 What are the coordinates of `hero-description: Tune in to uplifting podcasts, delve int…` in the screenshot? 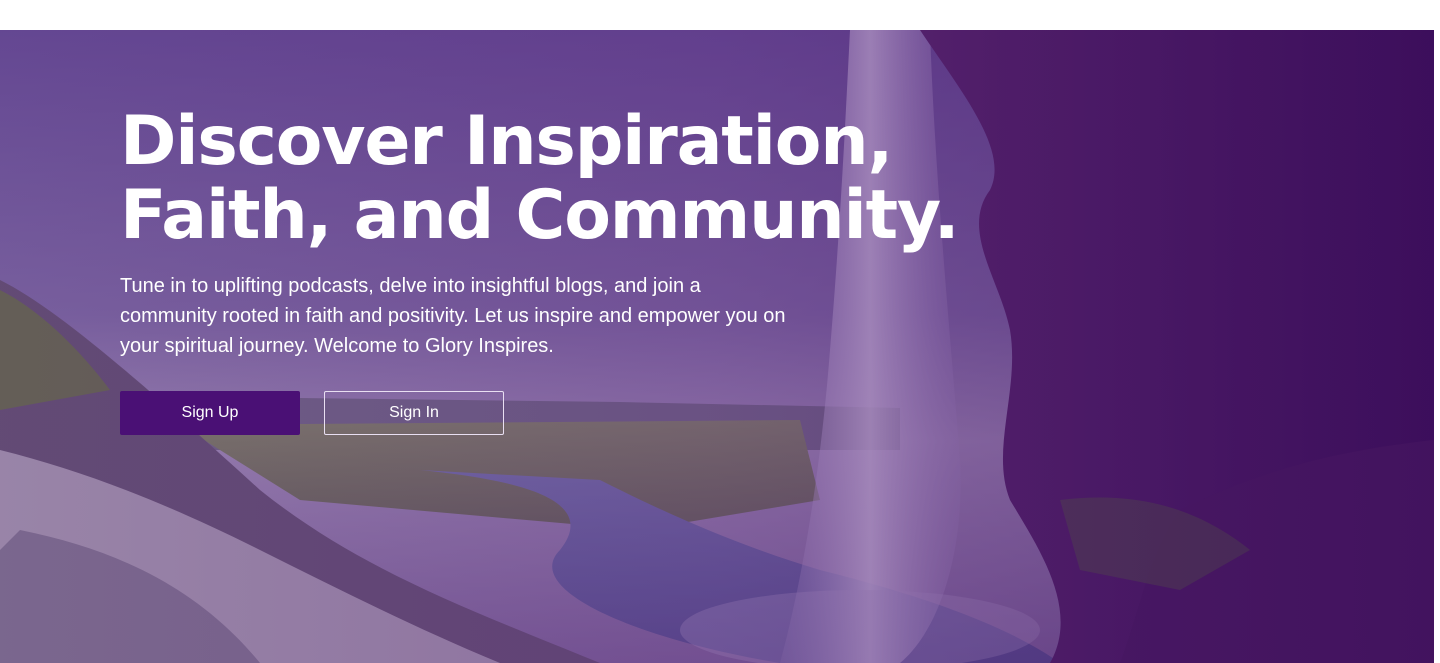 It's located at (453, 316).